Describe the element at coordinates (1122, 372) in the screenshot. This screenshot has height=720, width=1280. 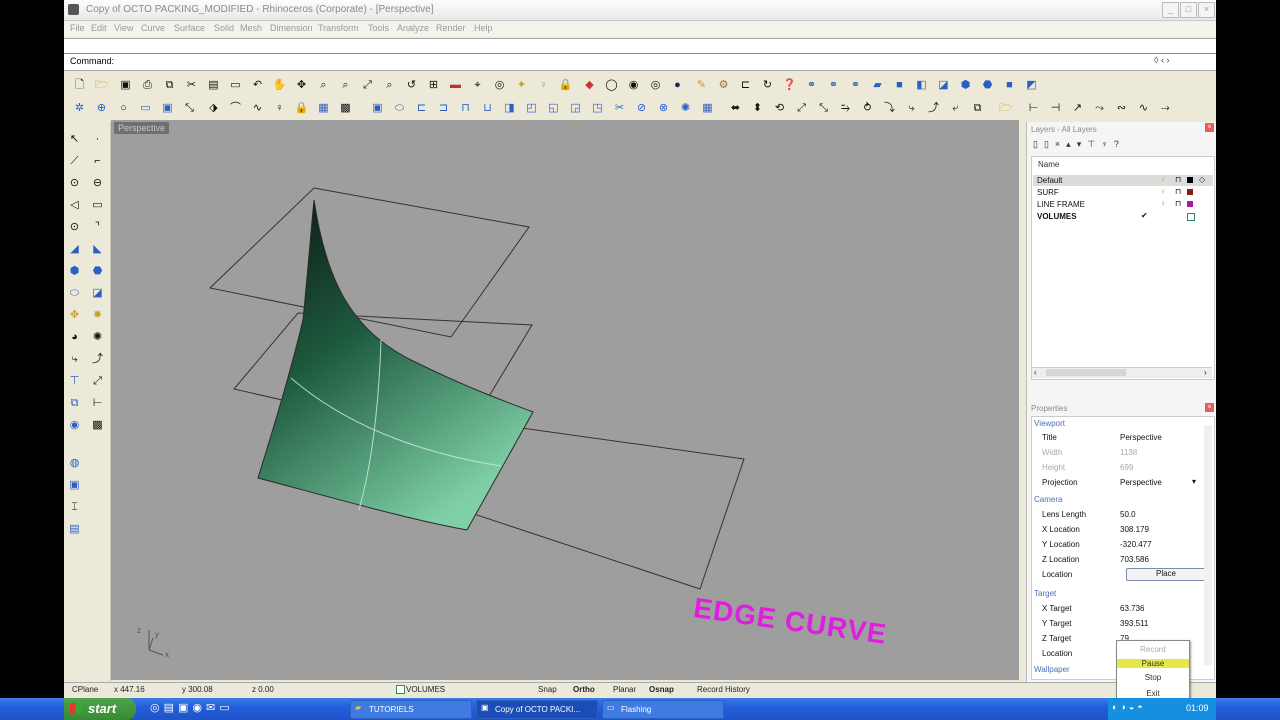
I see `layers-hscroll: ‹ ›` at that location.